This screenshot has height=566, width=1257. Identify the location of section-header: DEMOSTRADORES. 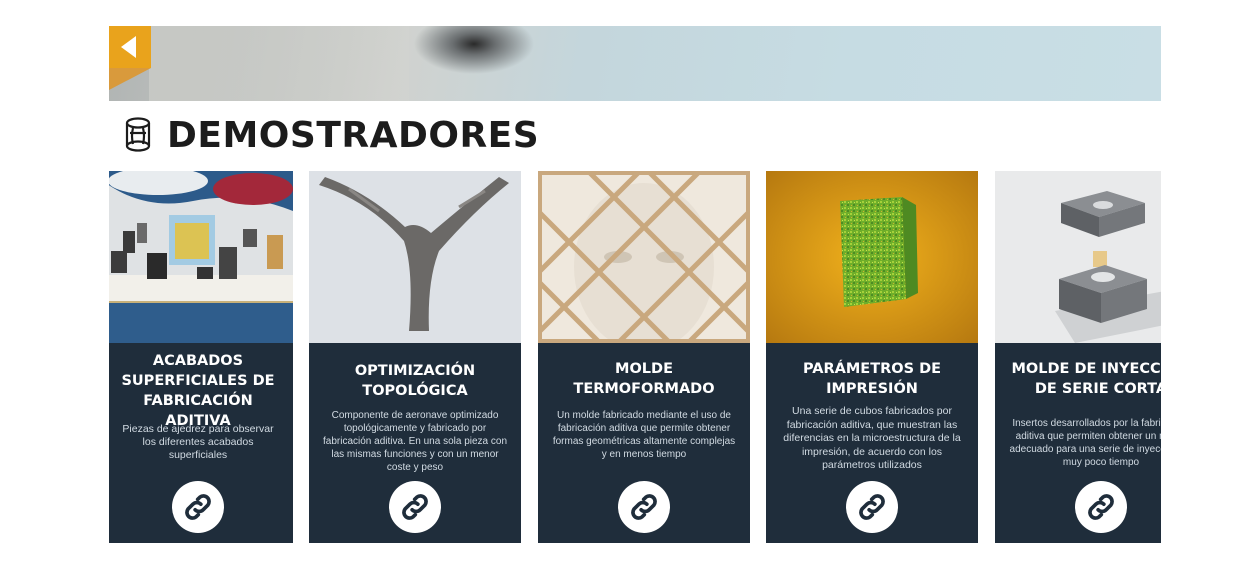
(330, 135).